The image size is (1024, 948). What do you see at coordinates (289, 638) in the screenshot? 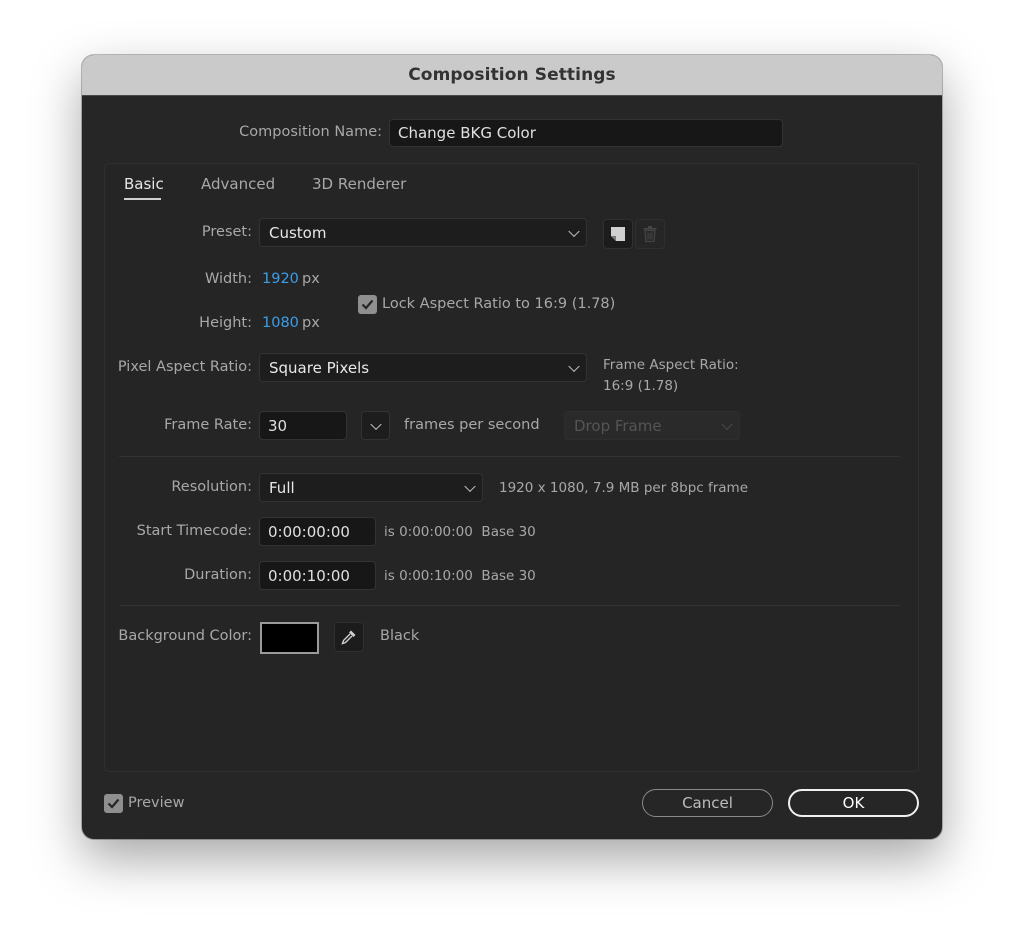
I see `background-color-swatch` at bounding box center [289, 638].